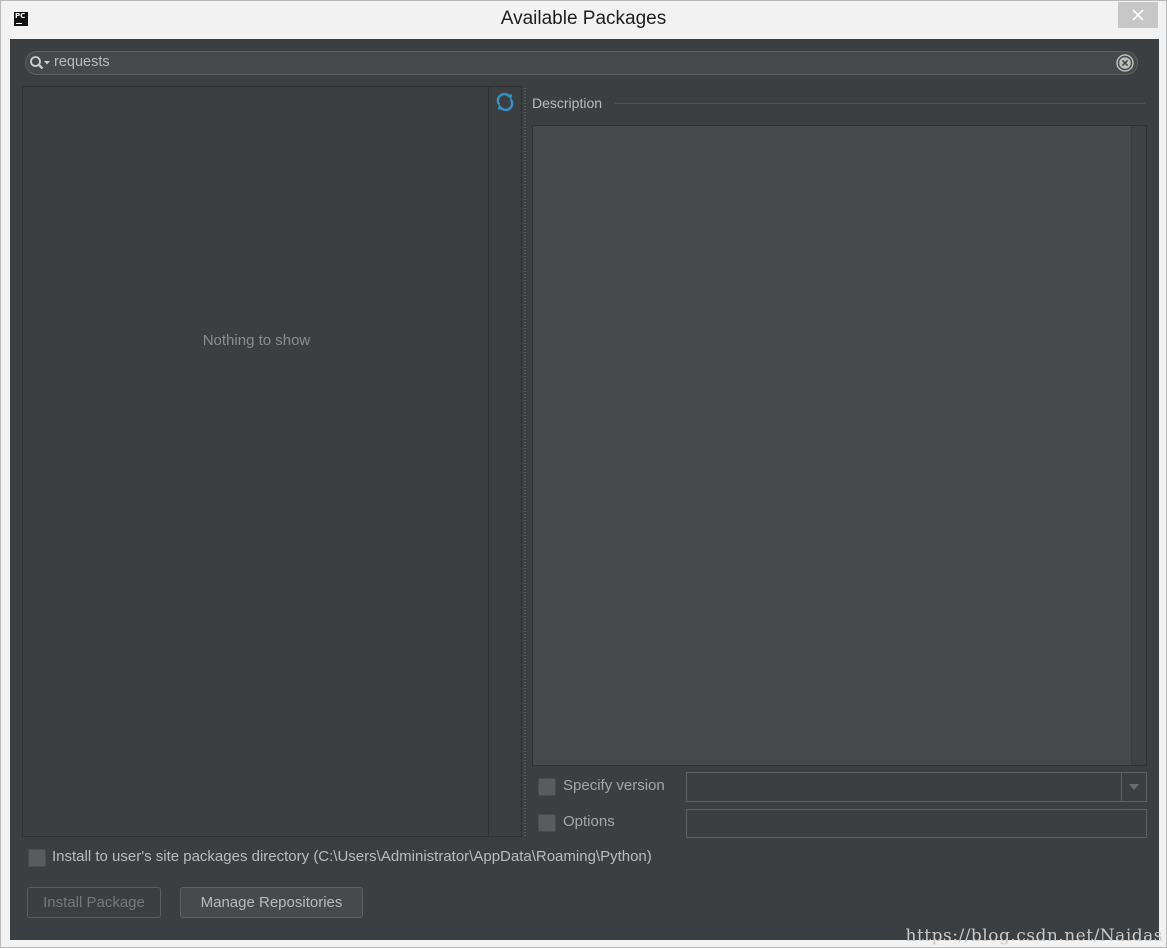 This screenshot has height=948, width=1167. What do you see at coordinates (880, 103) in the screenshot?
I see `description-separator` at bounding box center [880, 103].